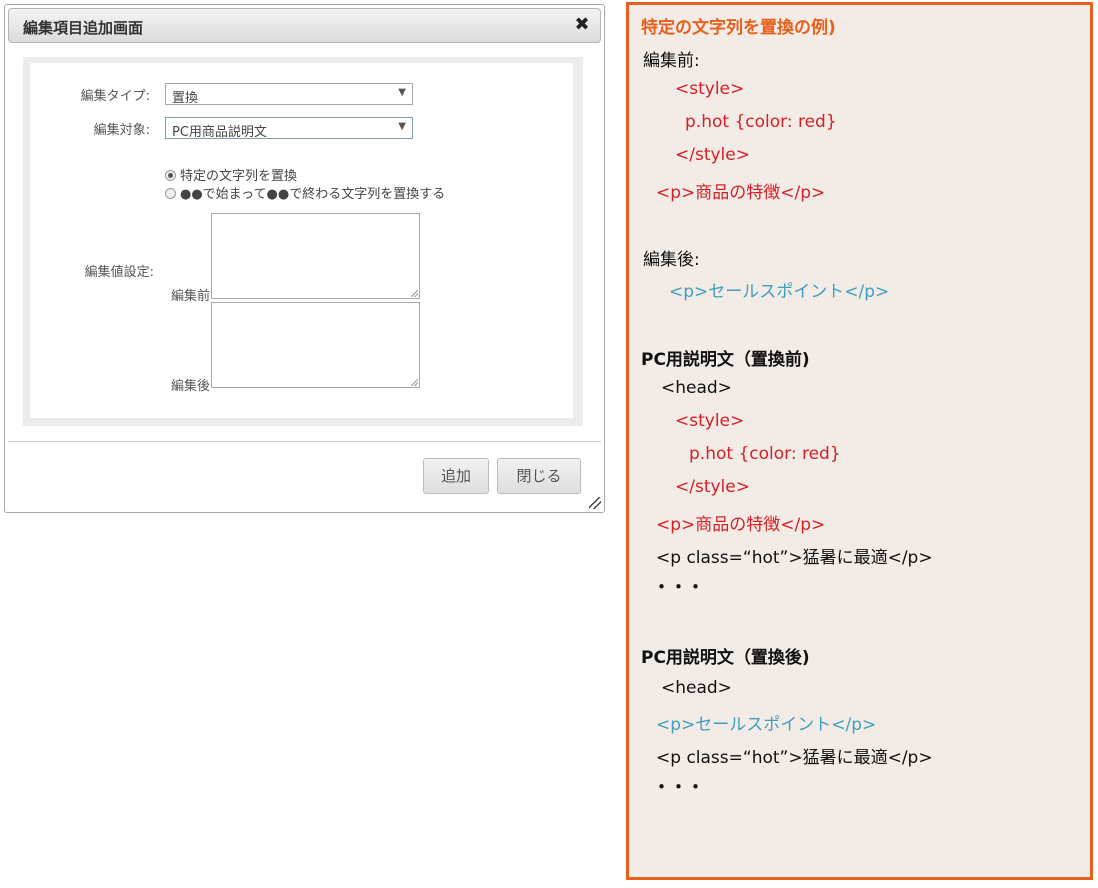 This screenshot has width=1098, height=888. What do you see at coordinates (539, 476) in the screenshot?
I see `close-button: 閉じる` at bounding box center [539, 476].